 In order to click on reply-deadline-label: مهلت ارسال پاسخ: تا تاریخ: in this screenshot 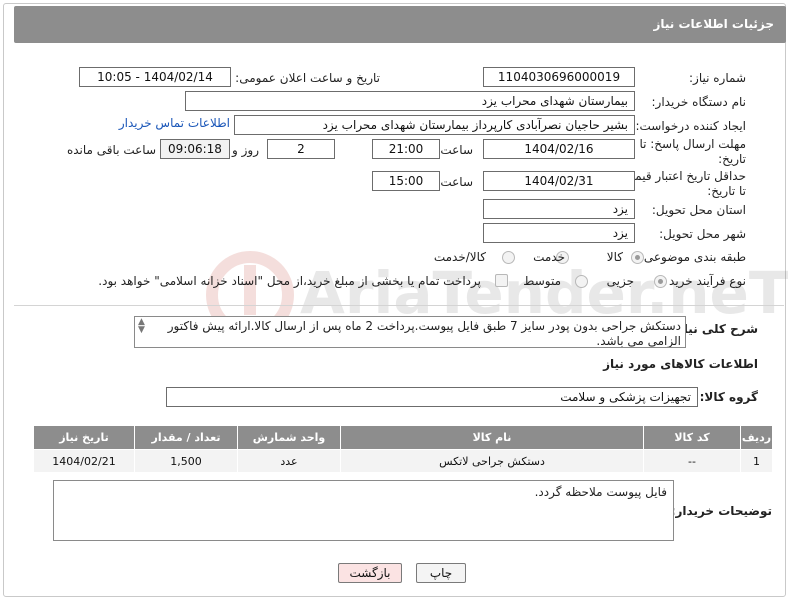, I will do `click(692, 151)`.